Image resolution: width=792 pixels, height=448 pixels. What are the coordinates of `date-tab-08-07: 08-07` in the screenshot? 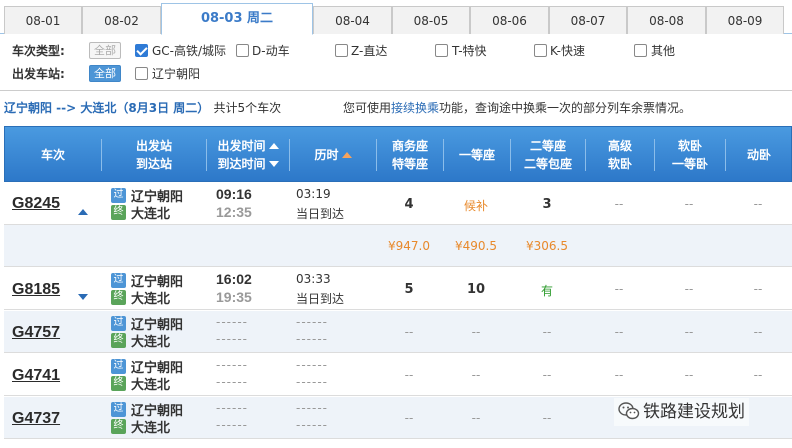 It's located at (588, 20).